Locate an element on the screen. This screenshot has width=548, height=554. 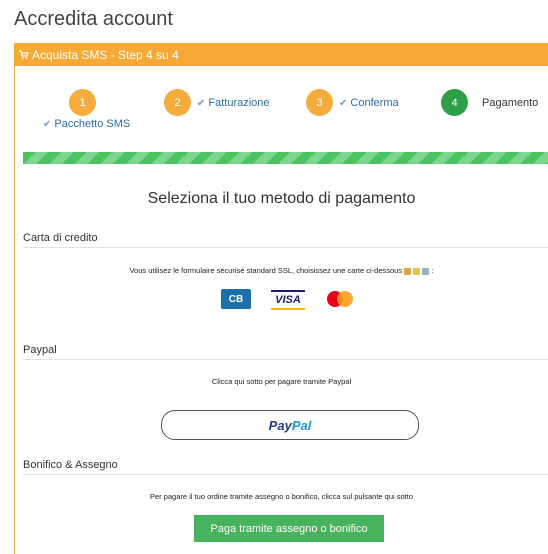
step-2-circle: 2 is located at coordinates (177, 102).